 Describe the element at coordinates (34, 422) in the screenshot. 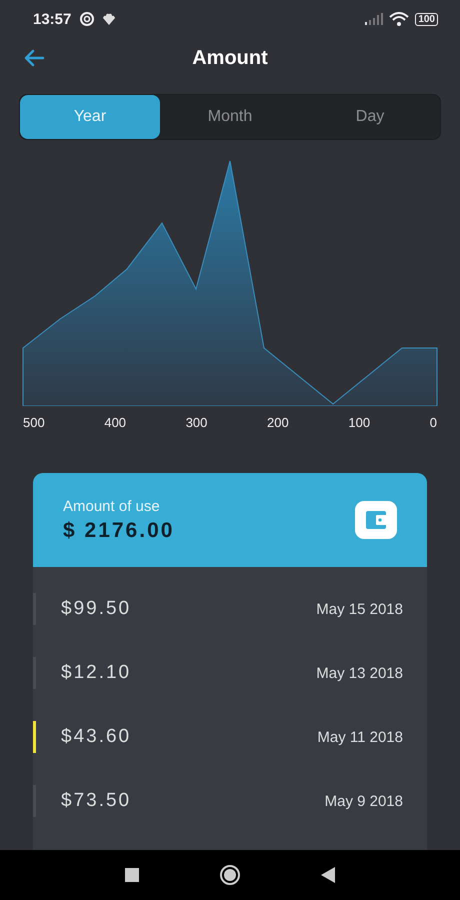

I see `axis-label: 500` at that location.